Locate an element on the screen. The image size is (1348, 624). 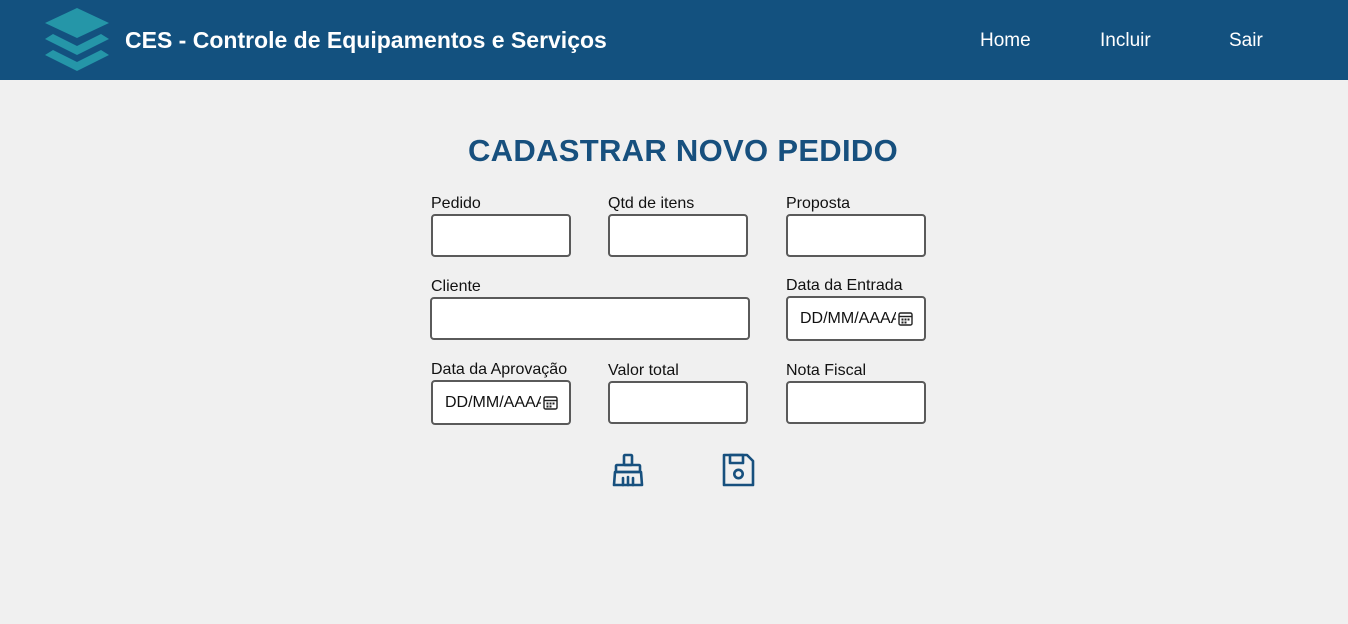
data-entrada-input: DD/MM/AAAA is located at coordinates (856, 318).